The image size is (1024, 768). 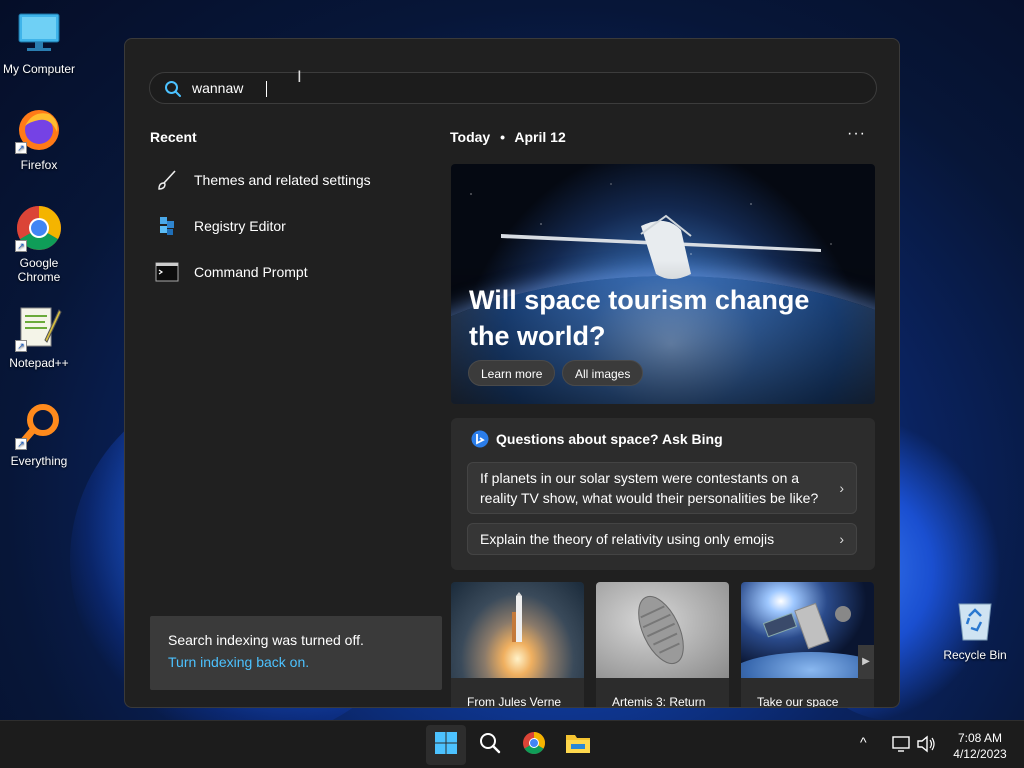 I want to click on start-button, so click(x=446, y=745).